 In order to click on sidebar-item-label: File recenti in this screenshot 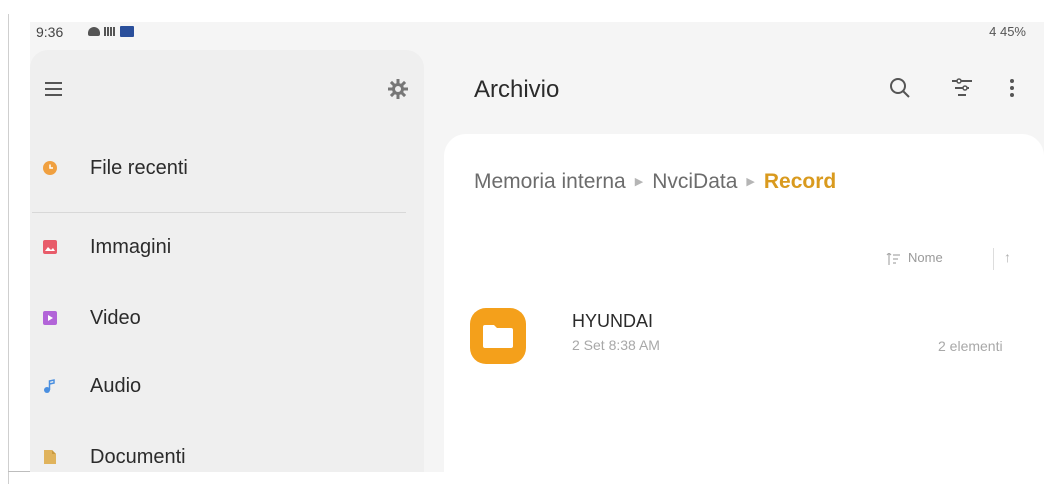, I will do `click(139, 168)`.